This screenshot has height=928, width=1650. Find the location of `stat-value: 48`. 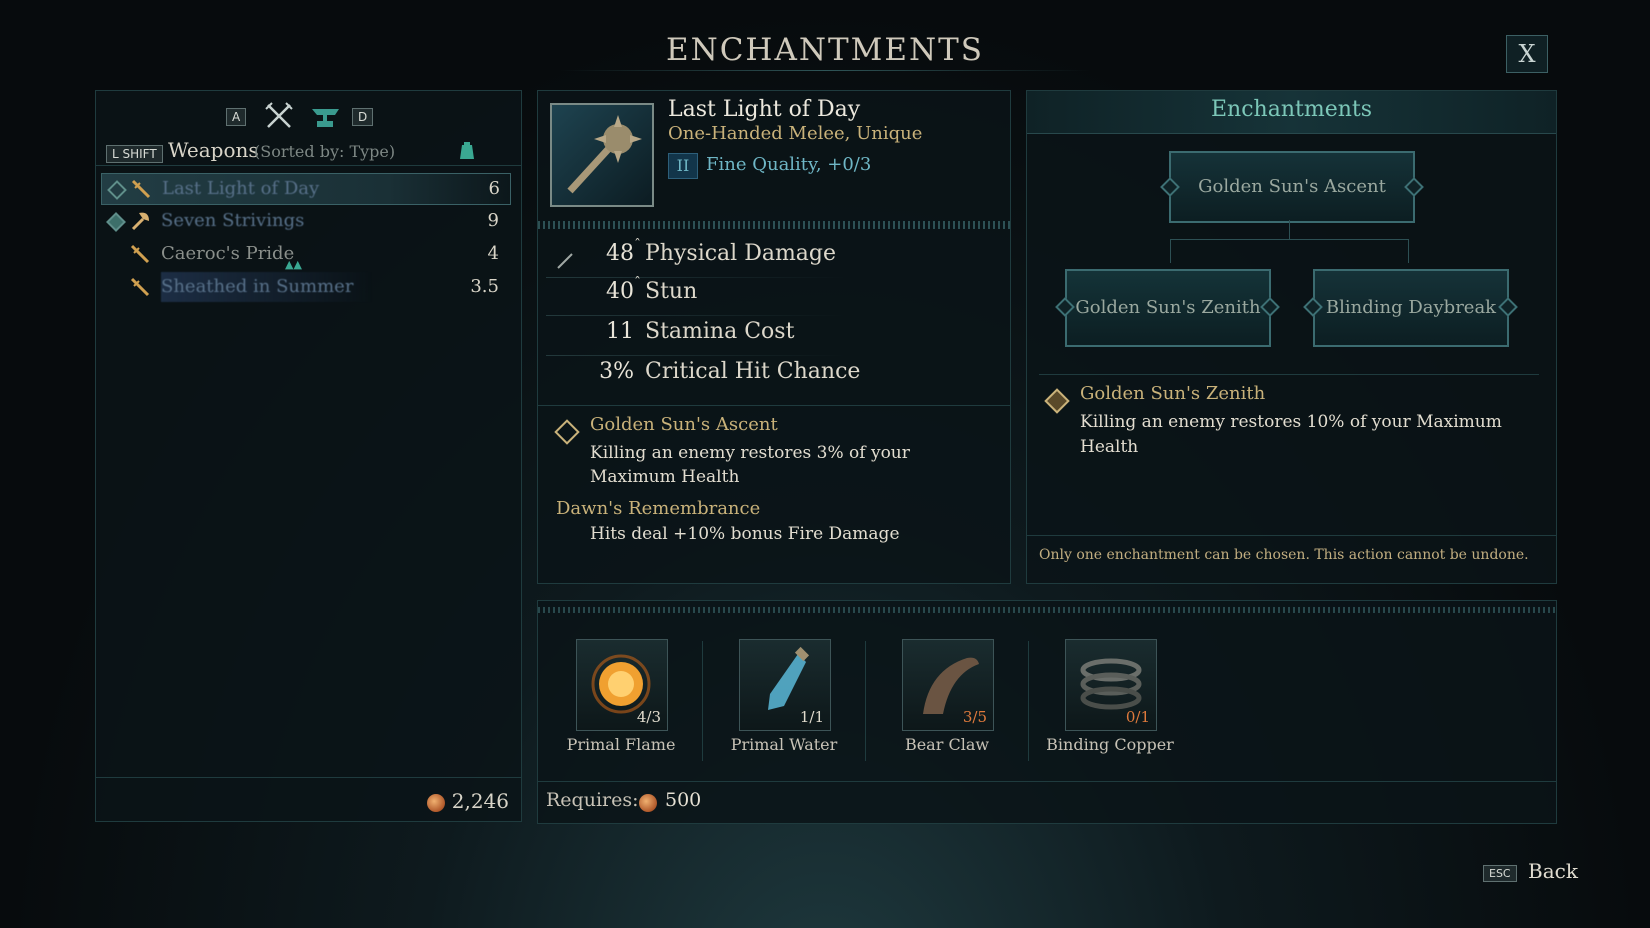

stat-value: 48 is located at coordinates (620, 253).